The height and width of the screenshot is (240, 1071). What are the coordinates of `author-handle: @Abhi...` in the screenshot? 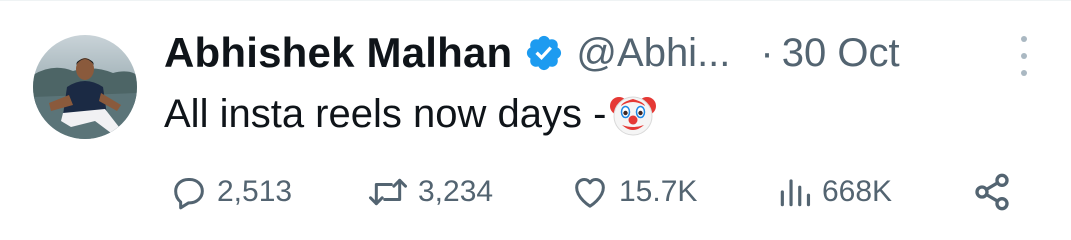 It's located at (653, 53).